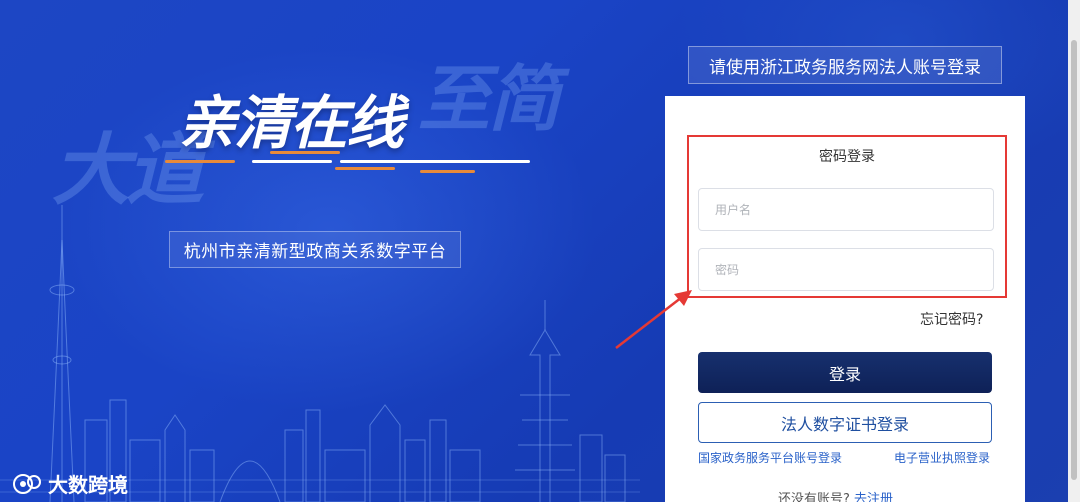  What do you see at coordinates (847, 157) in the screenshot?
I see `login-title: 密码登录` at bounding box center [847, 157].